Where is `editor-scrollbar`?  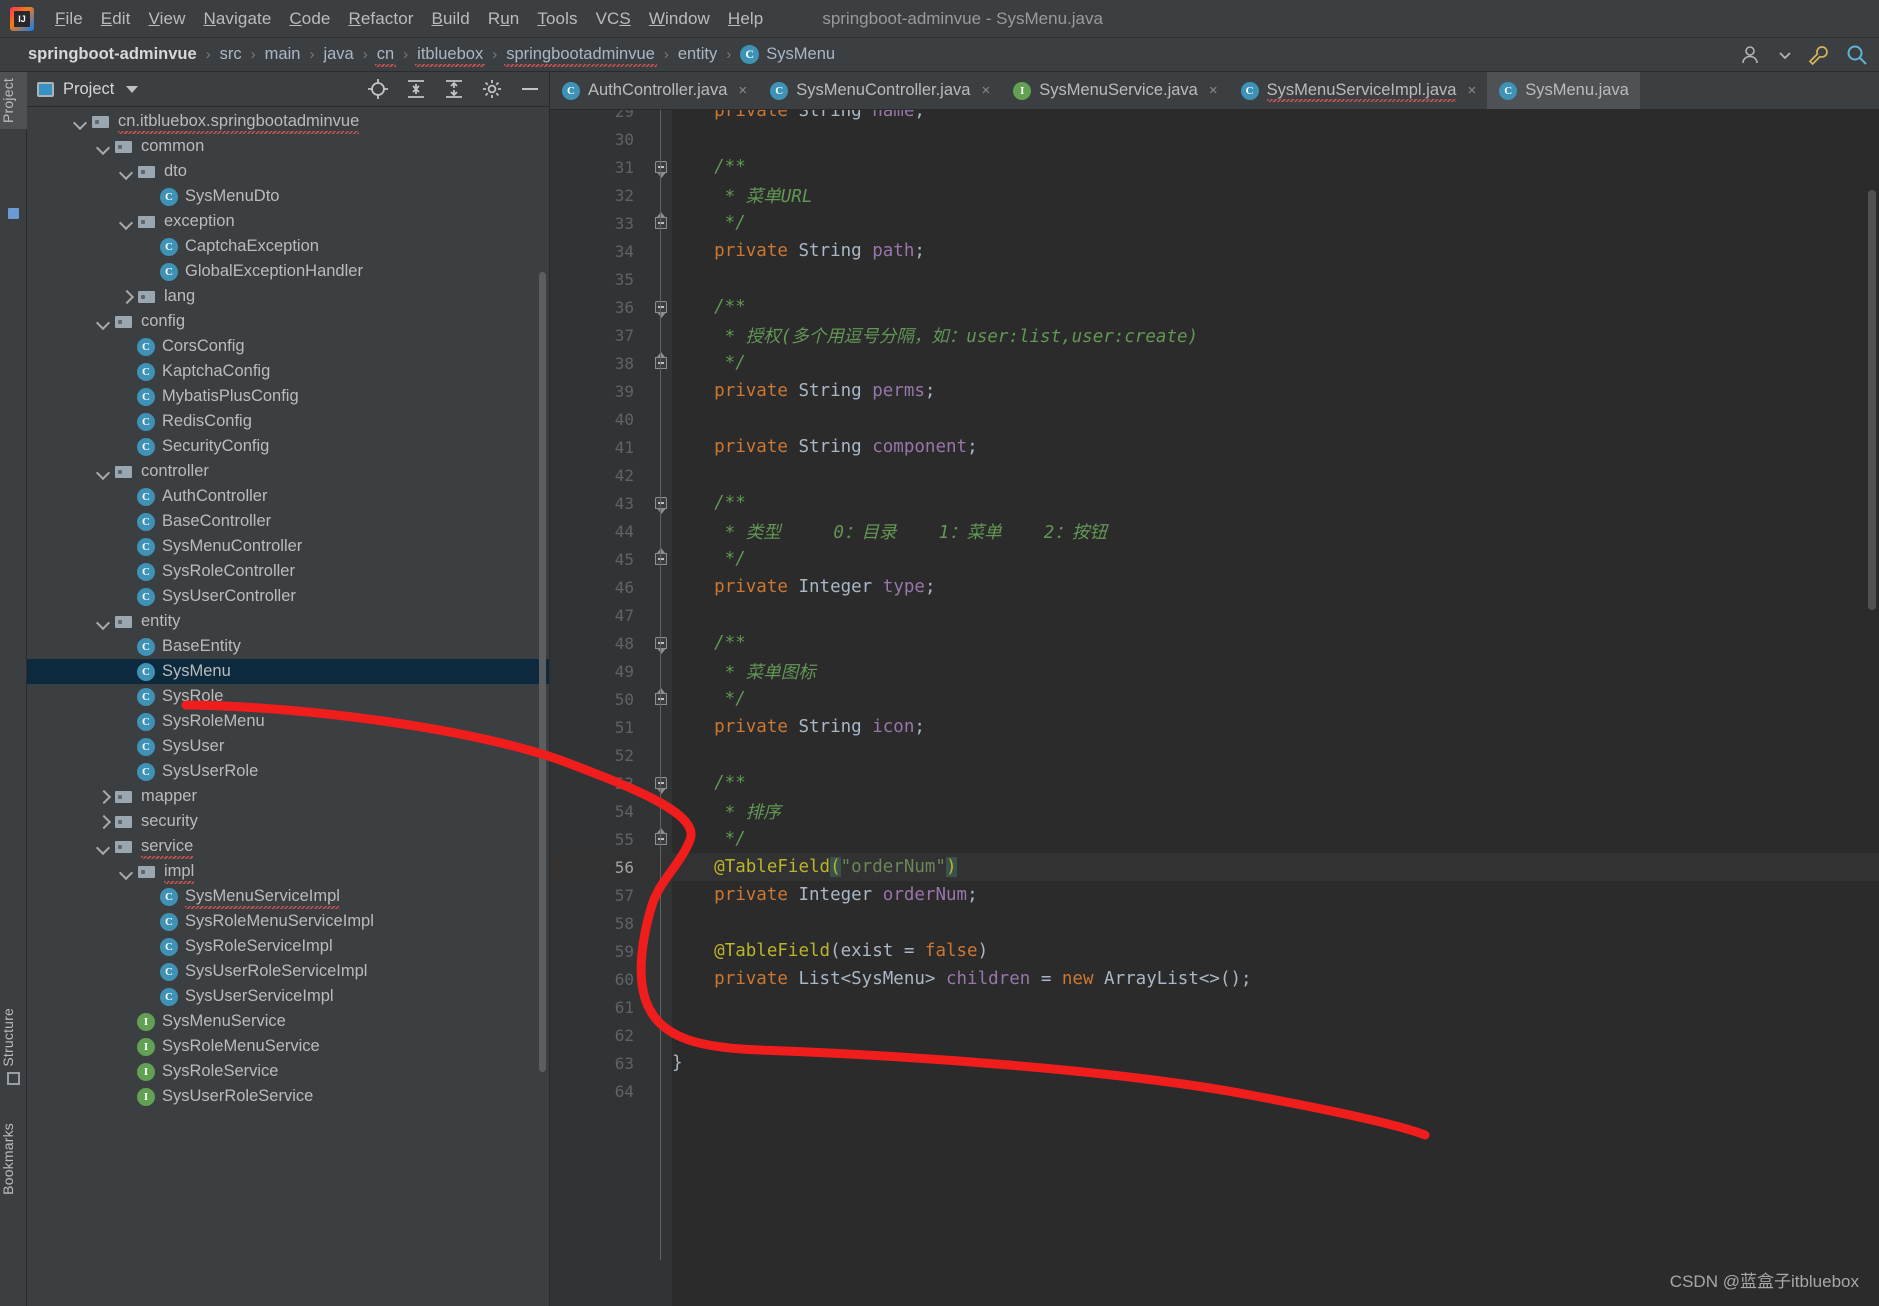
editor-scrollbar is located at coordinates (1872, 400).